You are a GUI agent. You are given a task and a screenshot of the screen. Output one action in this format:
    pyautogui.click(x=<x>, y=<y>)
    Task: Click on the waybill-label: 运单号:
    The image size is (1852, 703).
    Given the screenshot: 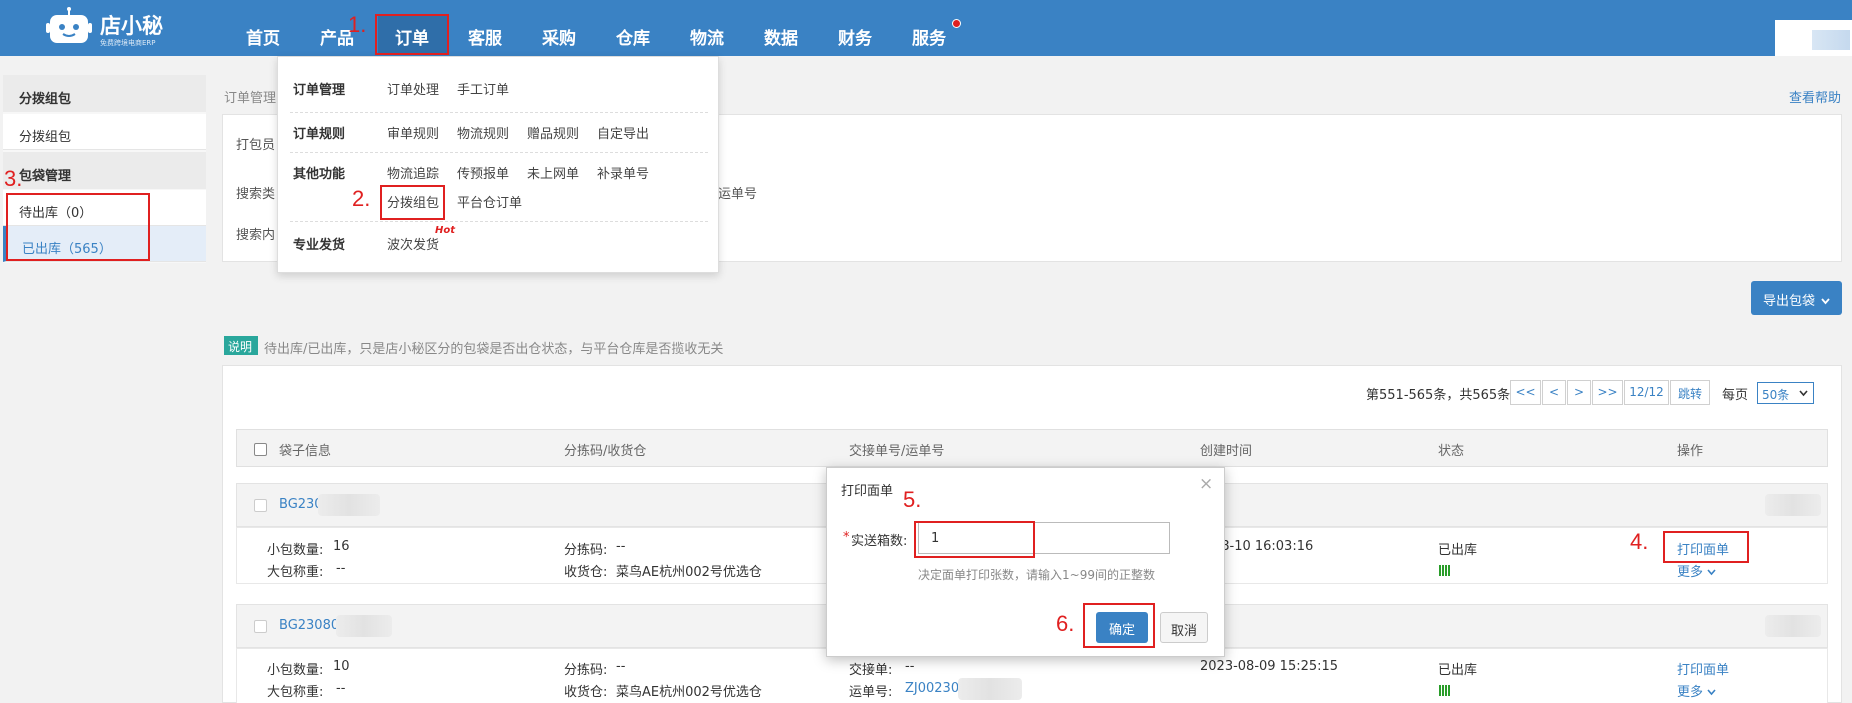 What is the action you would take?
    pyautogui.click(x=871, y=692)
    